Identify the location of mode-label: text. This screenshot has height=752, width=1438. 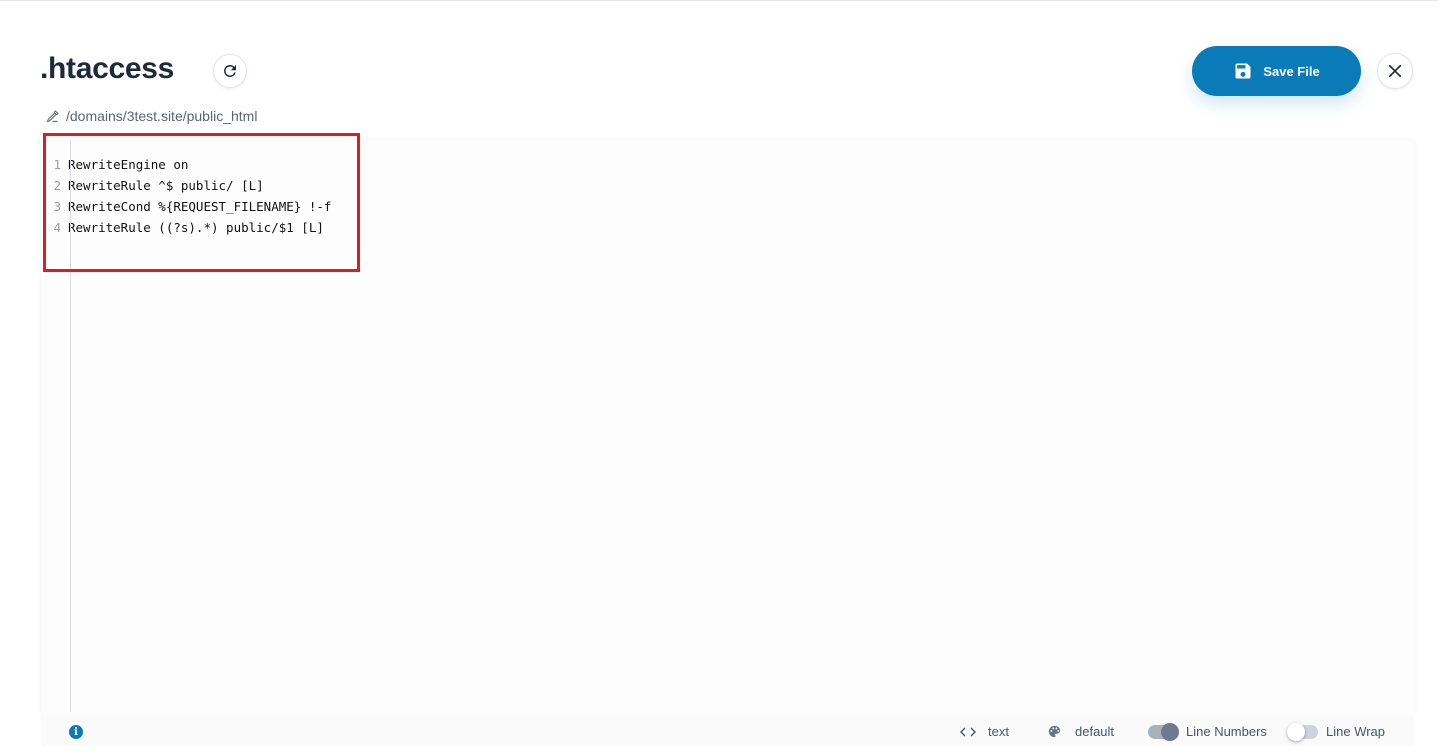
(998, 731).